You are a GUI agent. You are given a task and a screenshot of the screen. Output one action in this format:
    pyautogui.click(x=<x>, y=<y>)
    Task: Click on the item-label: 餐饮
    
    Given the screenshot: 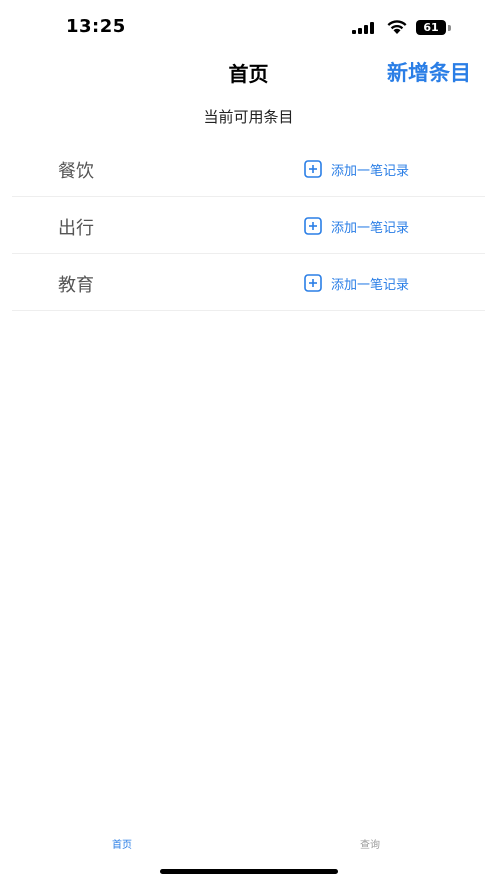 What is the action you would take?
    pyautogui.click(x=76, y=171)
    